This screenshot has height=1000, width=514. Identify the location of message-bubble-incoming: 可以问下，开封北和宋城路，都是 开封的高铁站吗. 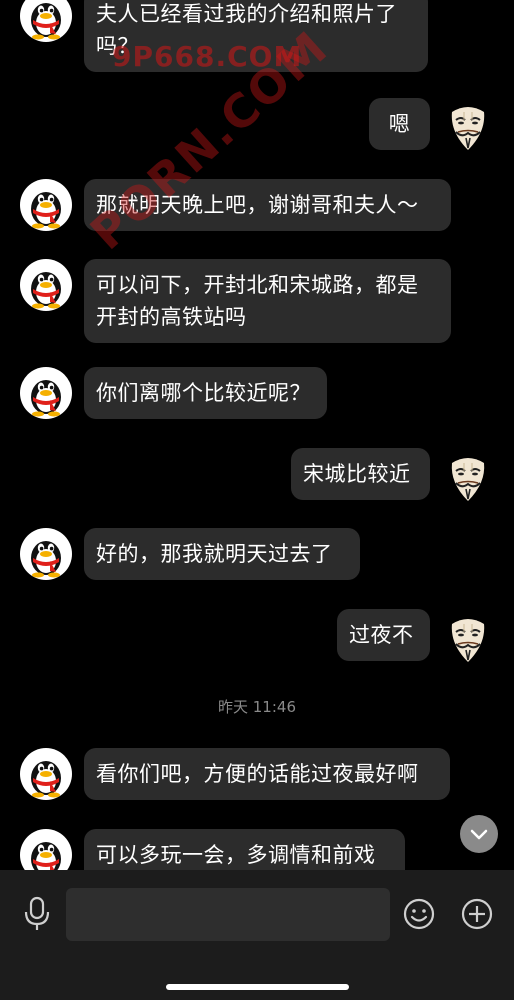
(267, 301).